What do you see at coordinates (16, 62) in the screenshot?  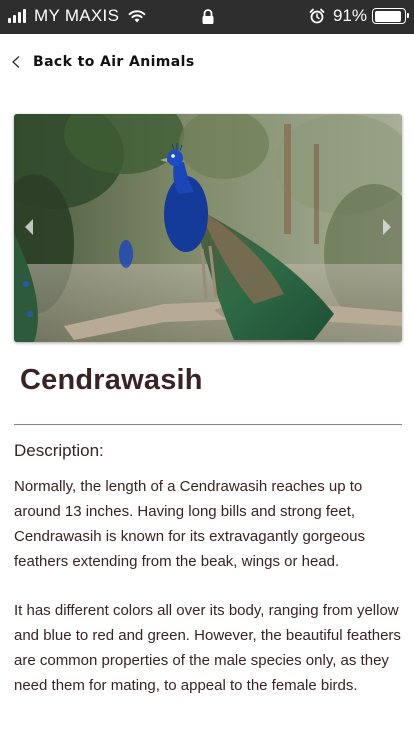 I see `chevron-left-icon` at bounding box center [16, 62].